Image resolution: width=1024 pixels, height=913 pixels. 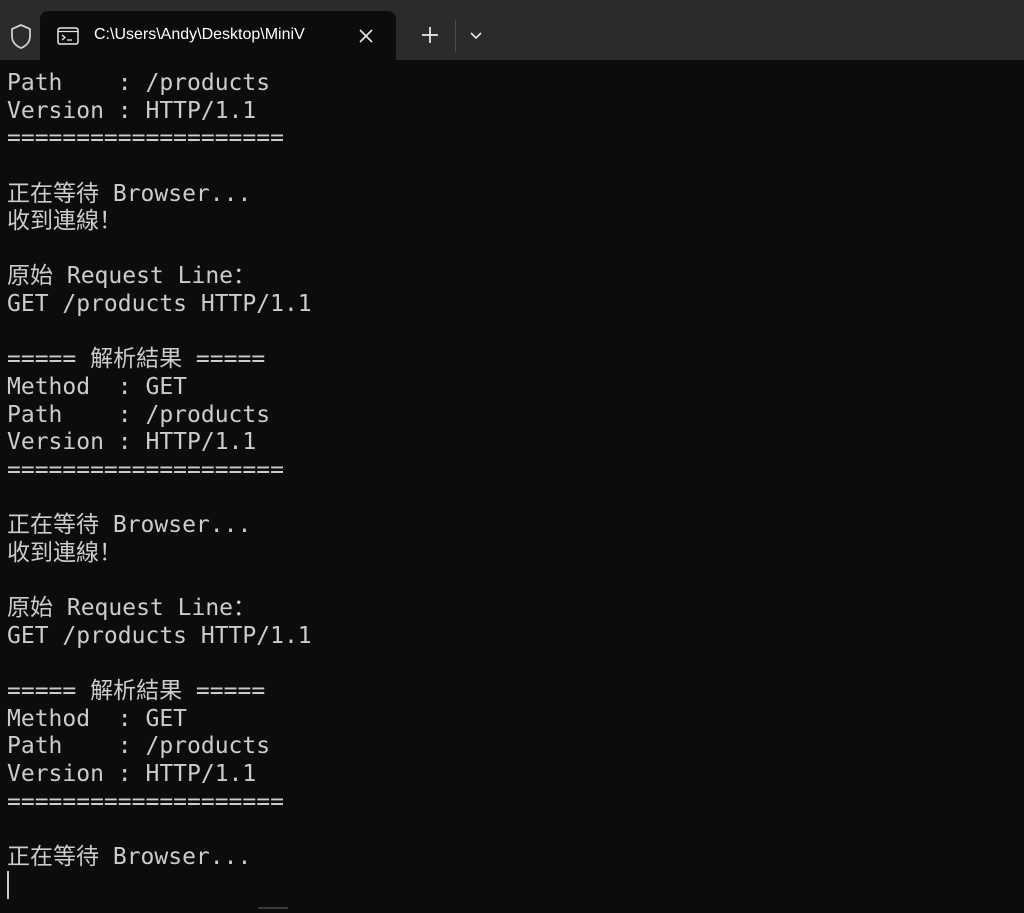 What do you see at coordinates (273, 908) in the screenshot?
I see `scroll-indicator` at bounding box center [273, 908].